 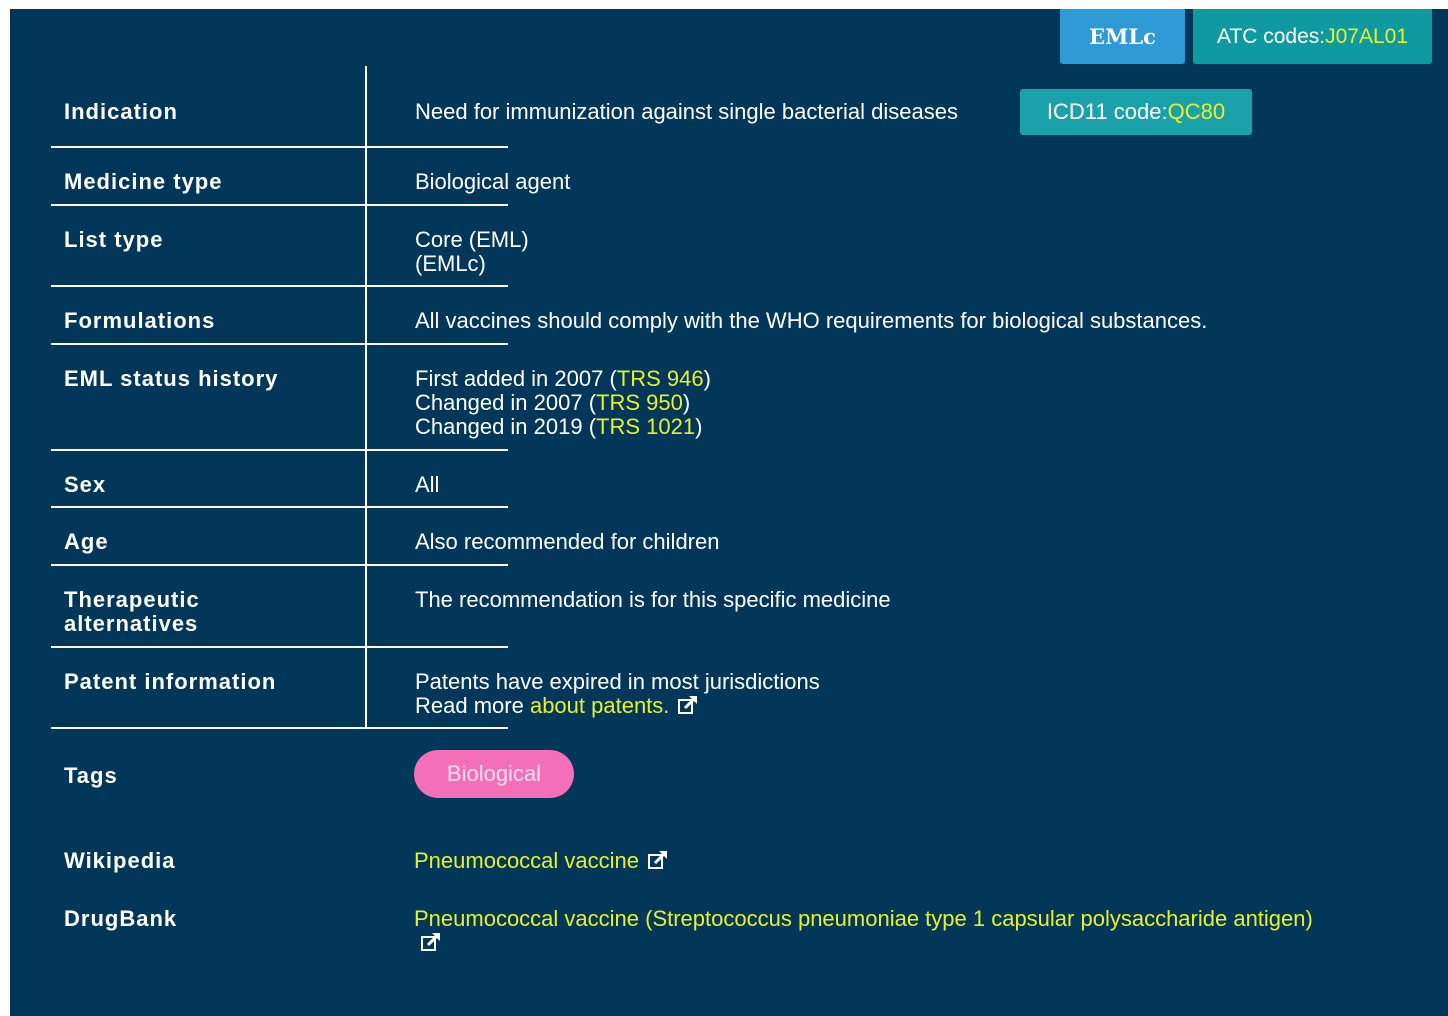 What do you see at coordinates (526, 860) in the screenshot?
I see `wikipedia-link: Pneumococcal vaccine` at bounding box center [526, 860].